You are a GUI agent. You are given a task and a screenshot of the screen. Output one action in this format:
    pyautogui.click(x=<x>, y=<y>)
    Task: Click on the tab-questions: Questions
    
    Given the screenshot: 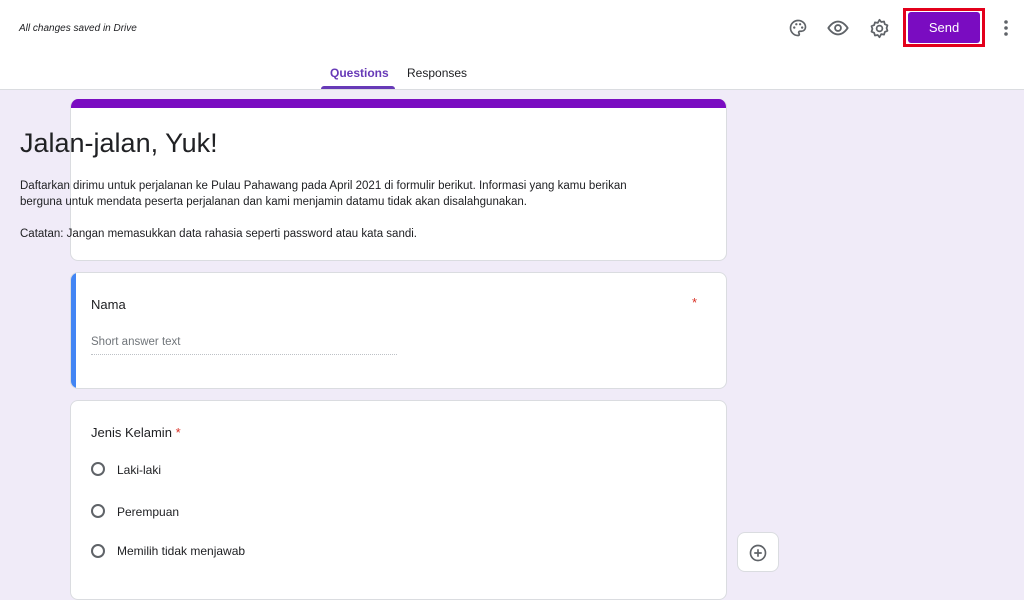 What is the action you would take?
    pyautogui.click(x=359, y=73)
    